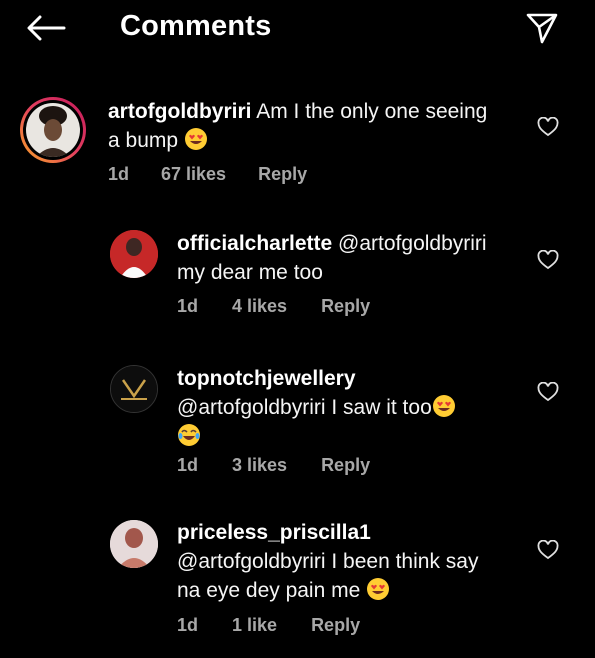 This screenshot has height=658, width=595. What do you see at coordinates (259, 306) in the screenshot?
I see `likes-count: 4 likes` at bounding box center [259, 306].